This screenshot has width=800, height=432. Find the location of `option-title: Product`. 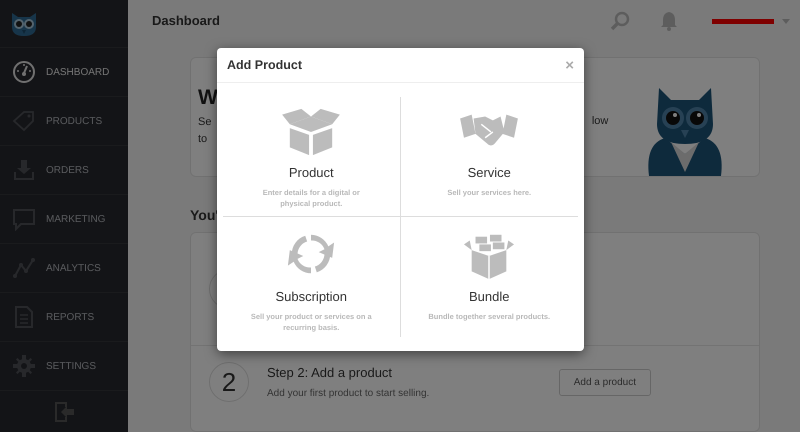

option-title: Product is located at coordinates (311, 173).